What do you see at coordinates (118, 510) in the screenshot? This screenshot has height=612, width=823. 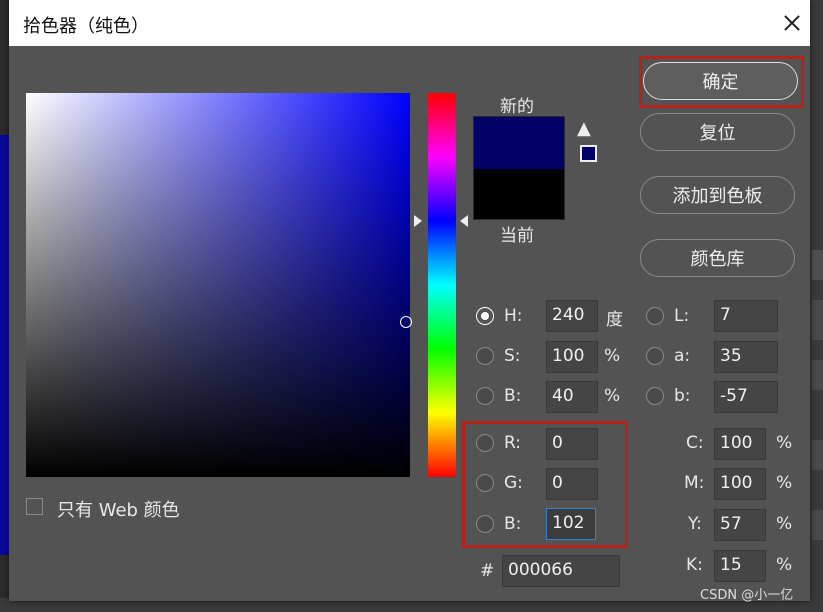 I see `web-colors-only-label: 只有 Web 颜色` at bounding box center [118, 510].